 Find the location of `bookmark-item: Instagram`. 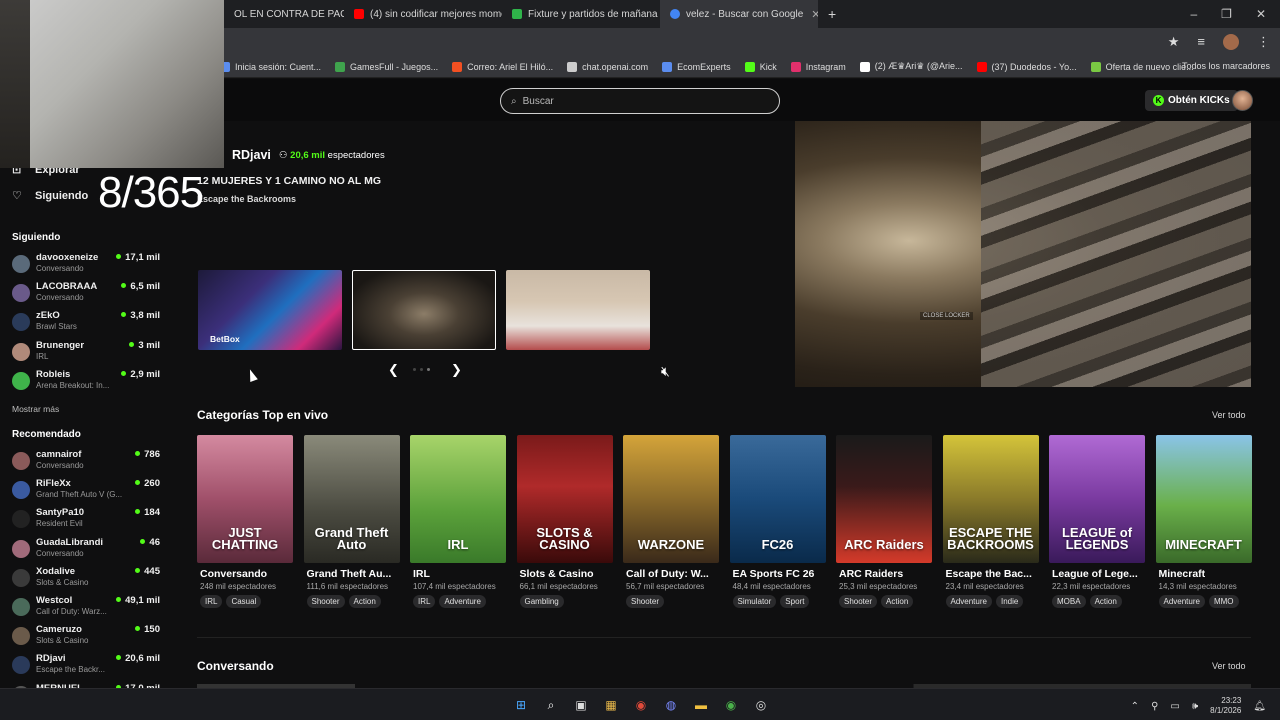

bookmark-item: Instagram is located at coordinates (818, 66).